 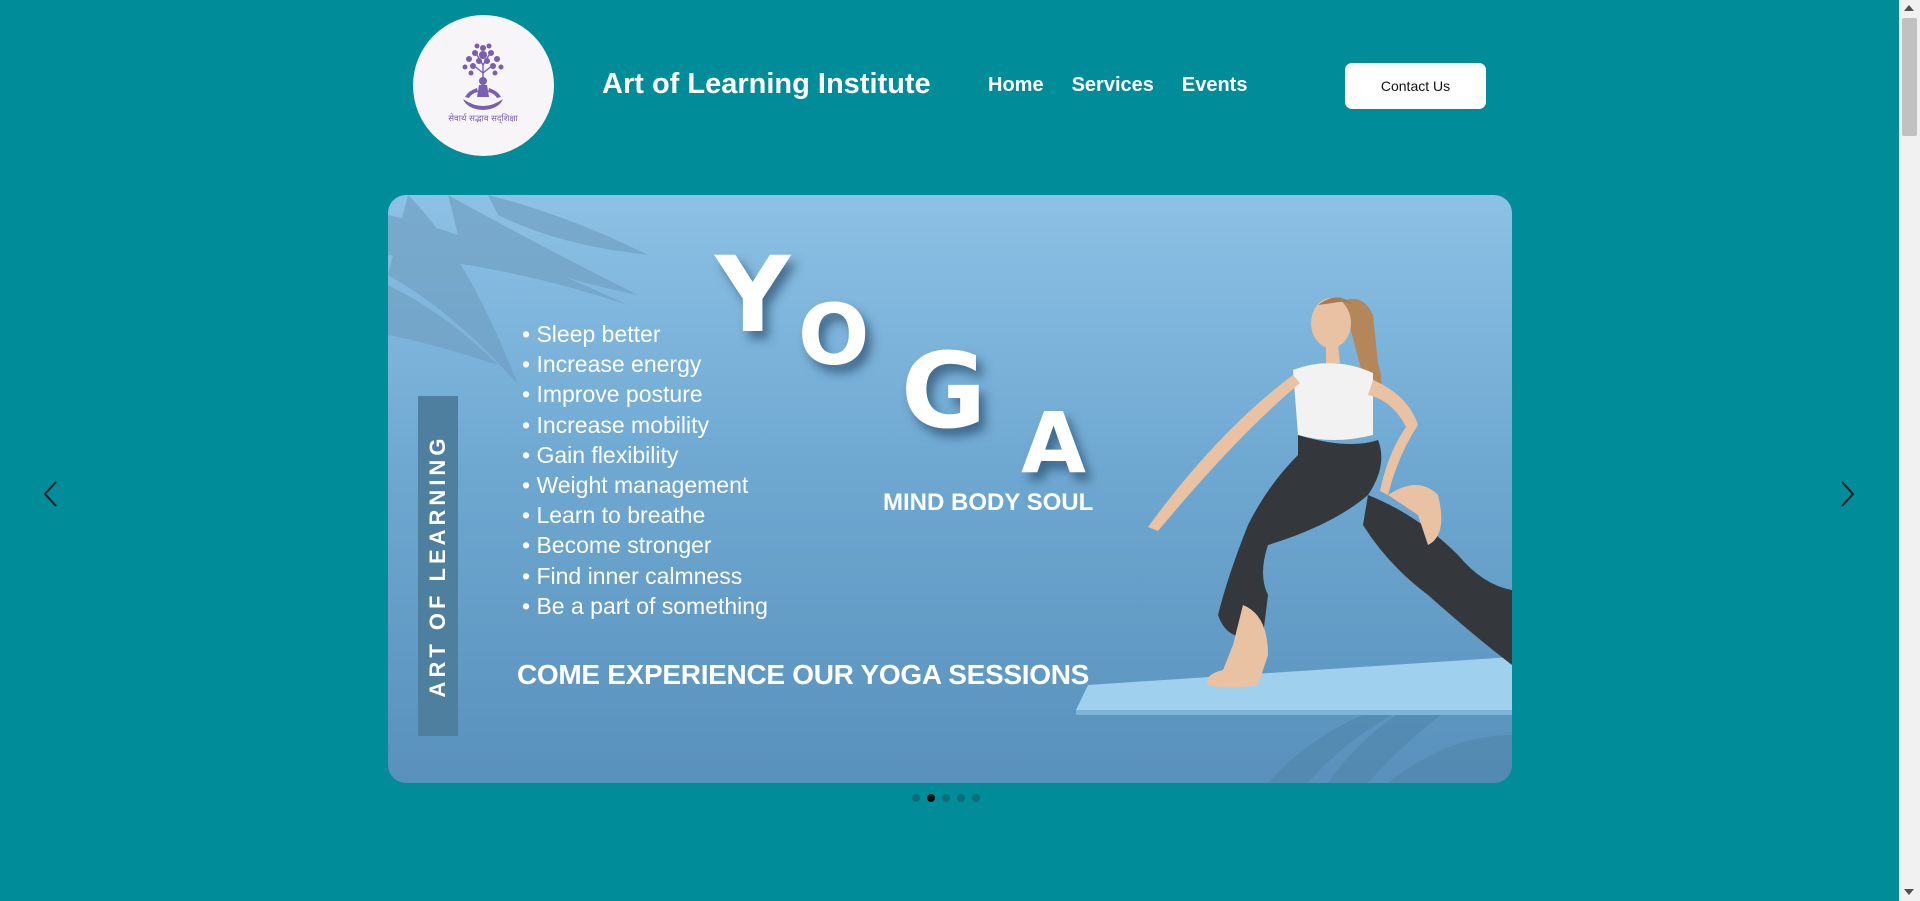 I want to click on nav-home: Home, so click(x=1016, y=85).